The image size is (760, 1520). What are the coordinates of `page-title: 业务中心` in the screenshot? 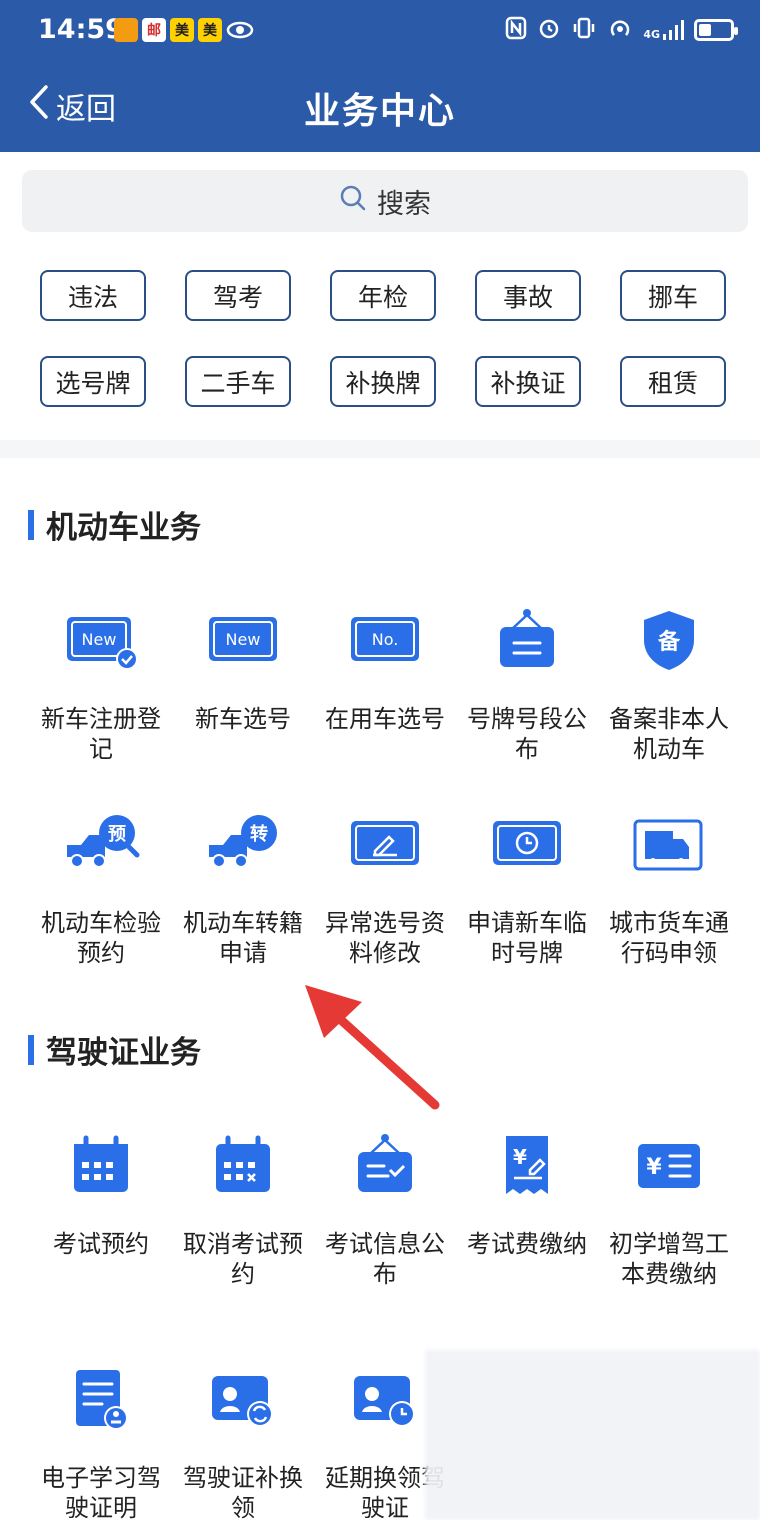 It's located at (379, 111).